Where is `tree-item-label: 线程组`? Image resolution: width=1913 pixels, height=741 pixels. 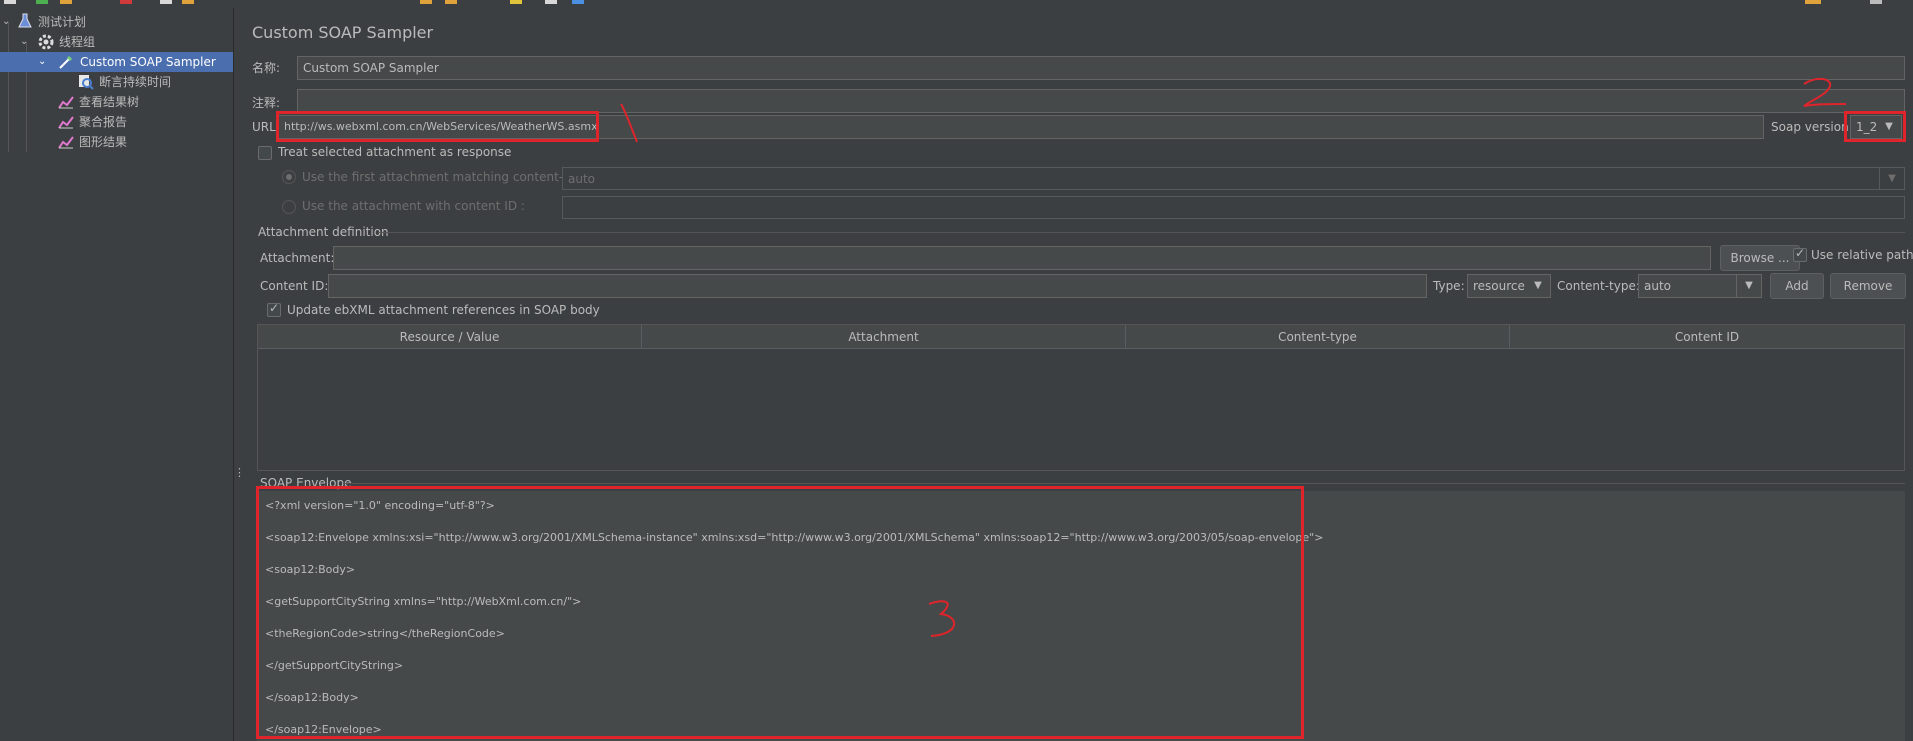
tree-item-label: 线程组 is located at coordinates (77, 42).